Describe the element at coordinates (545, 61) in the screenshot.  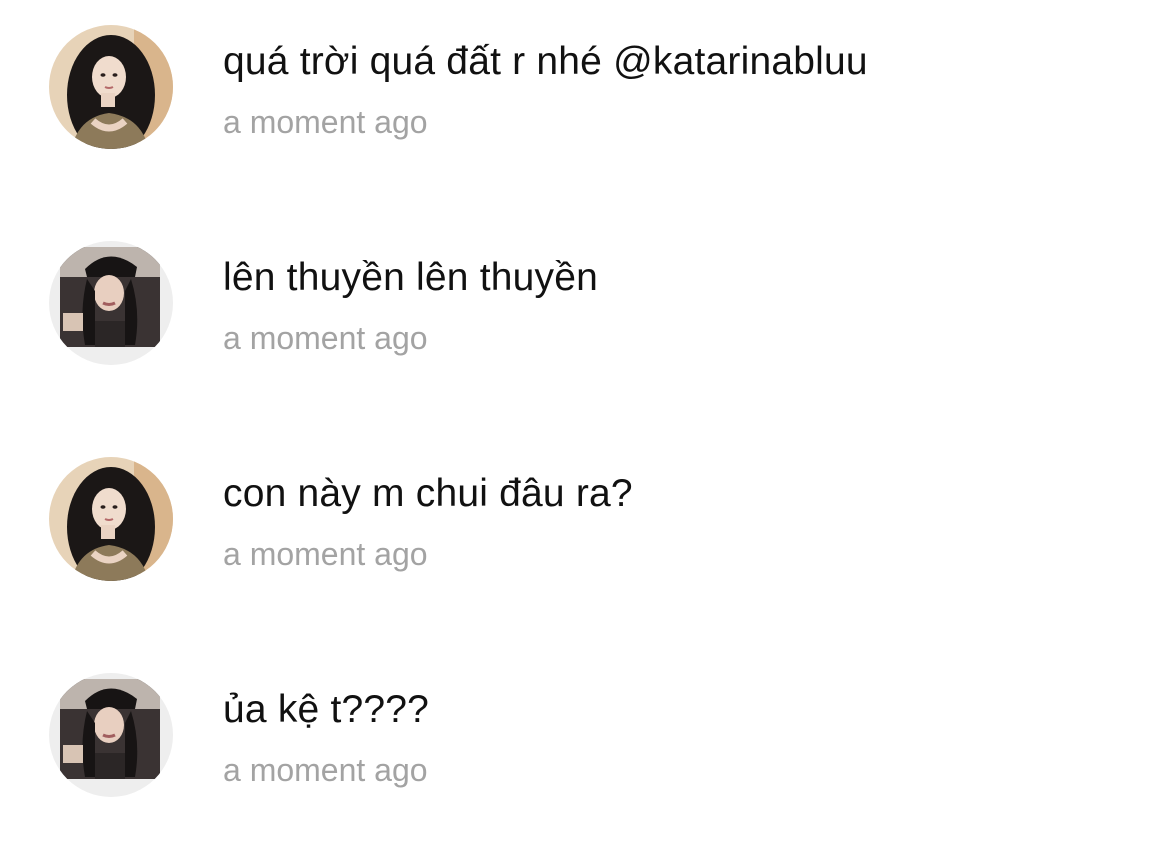
I see `comment-text: quá trời quá đất r nhé @katarinabluu` at that location.